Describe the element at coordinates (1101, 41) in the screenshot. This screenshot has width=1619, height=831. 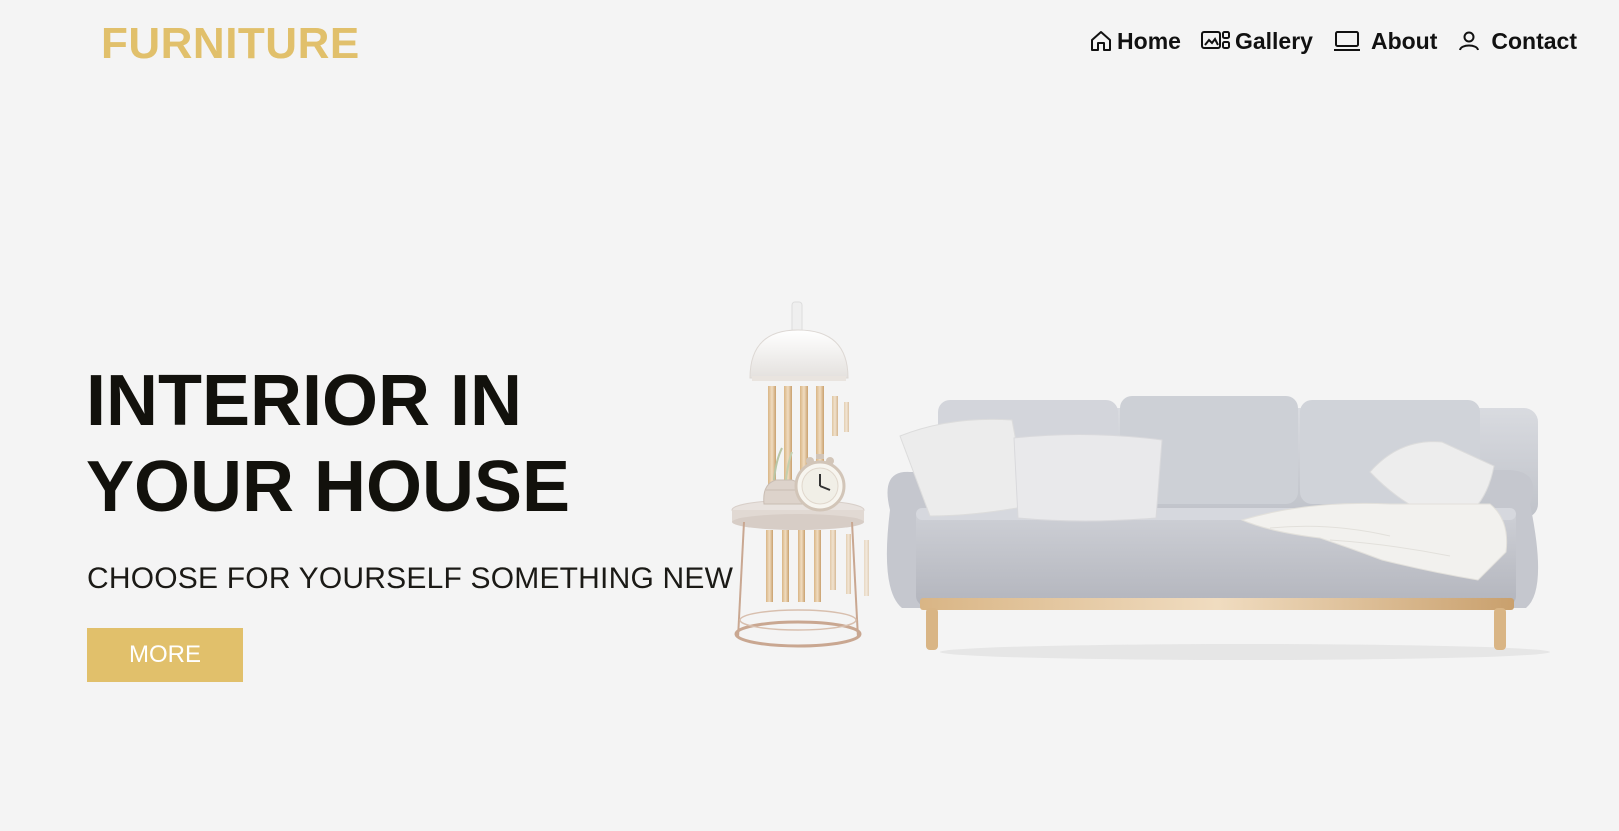
I see `home-icon` at that location.